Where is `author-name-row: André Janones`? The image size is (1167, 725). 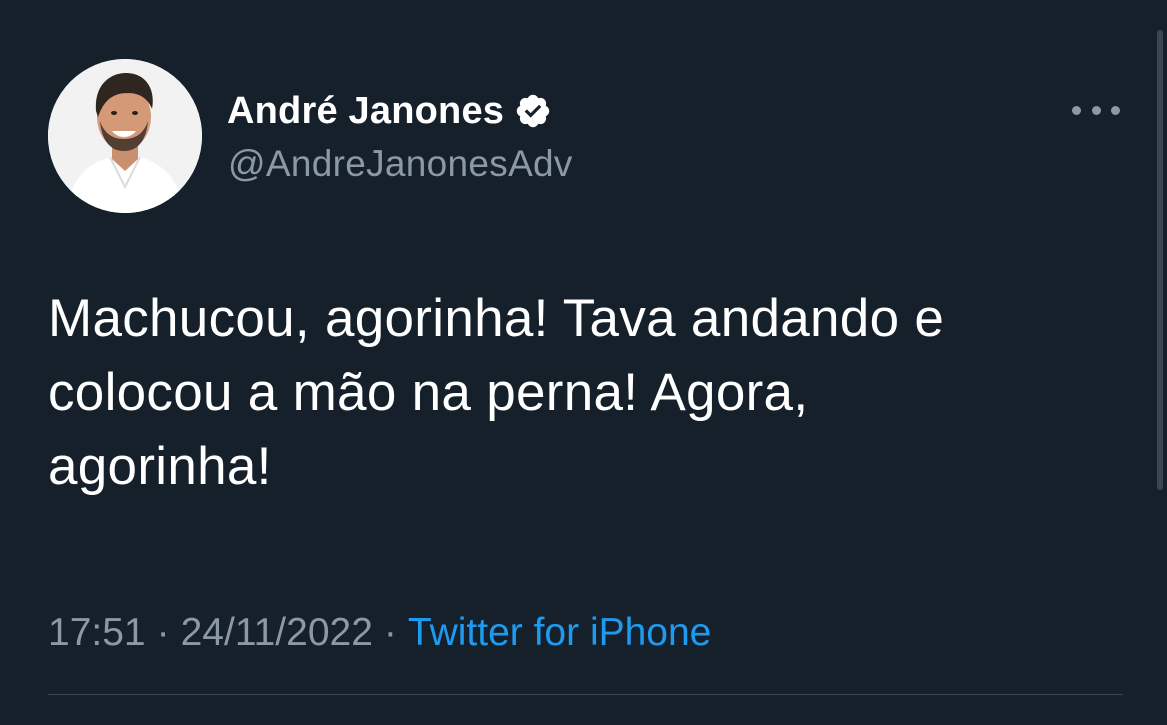
author-name-row: André Janones is located at coordinates (389, 111).